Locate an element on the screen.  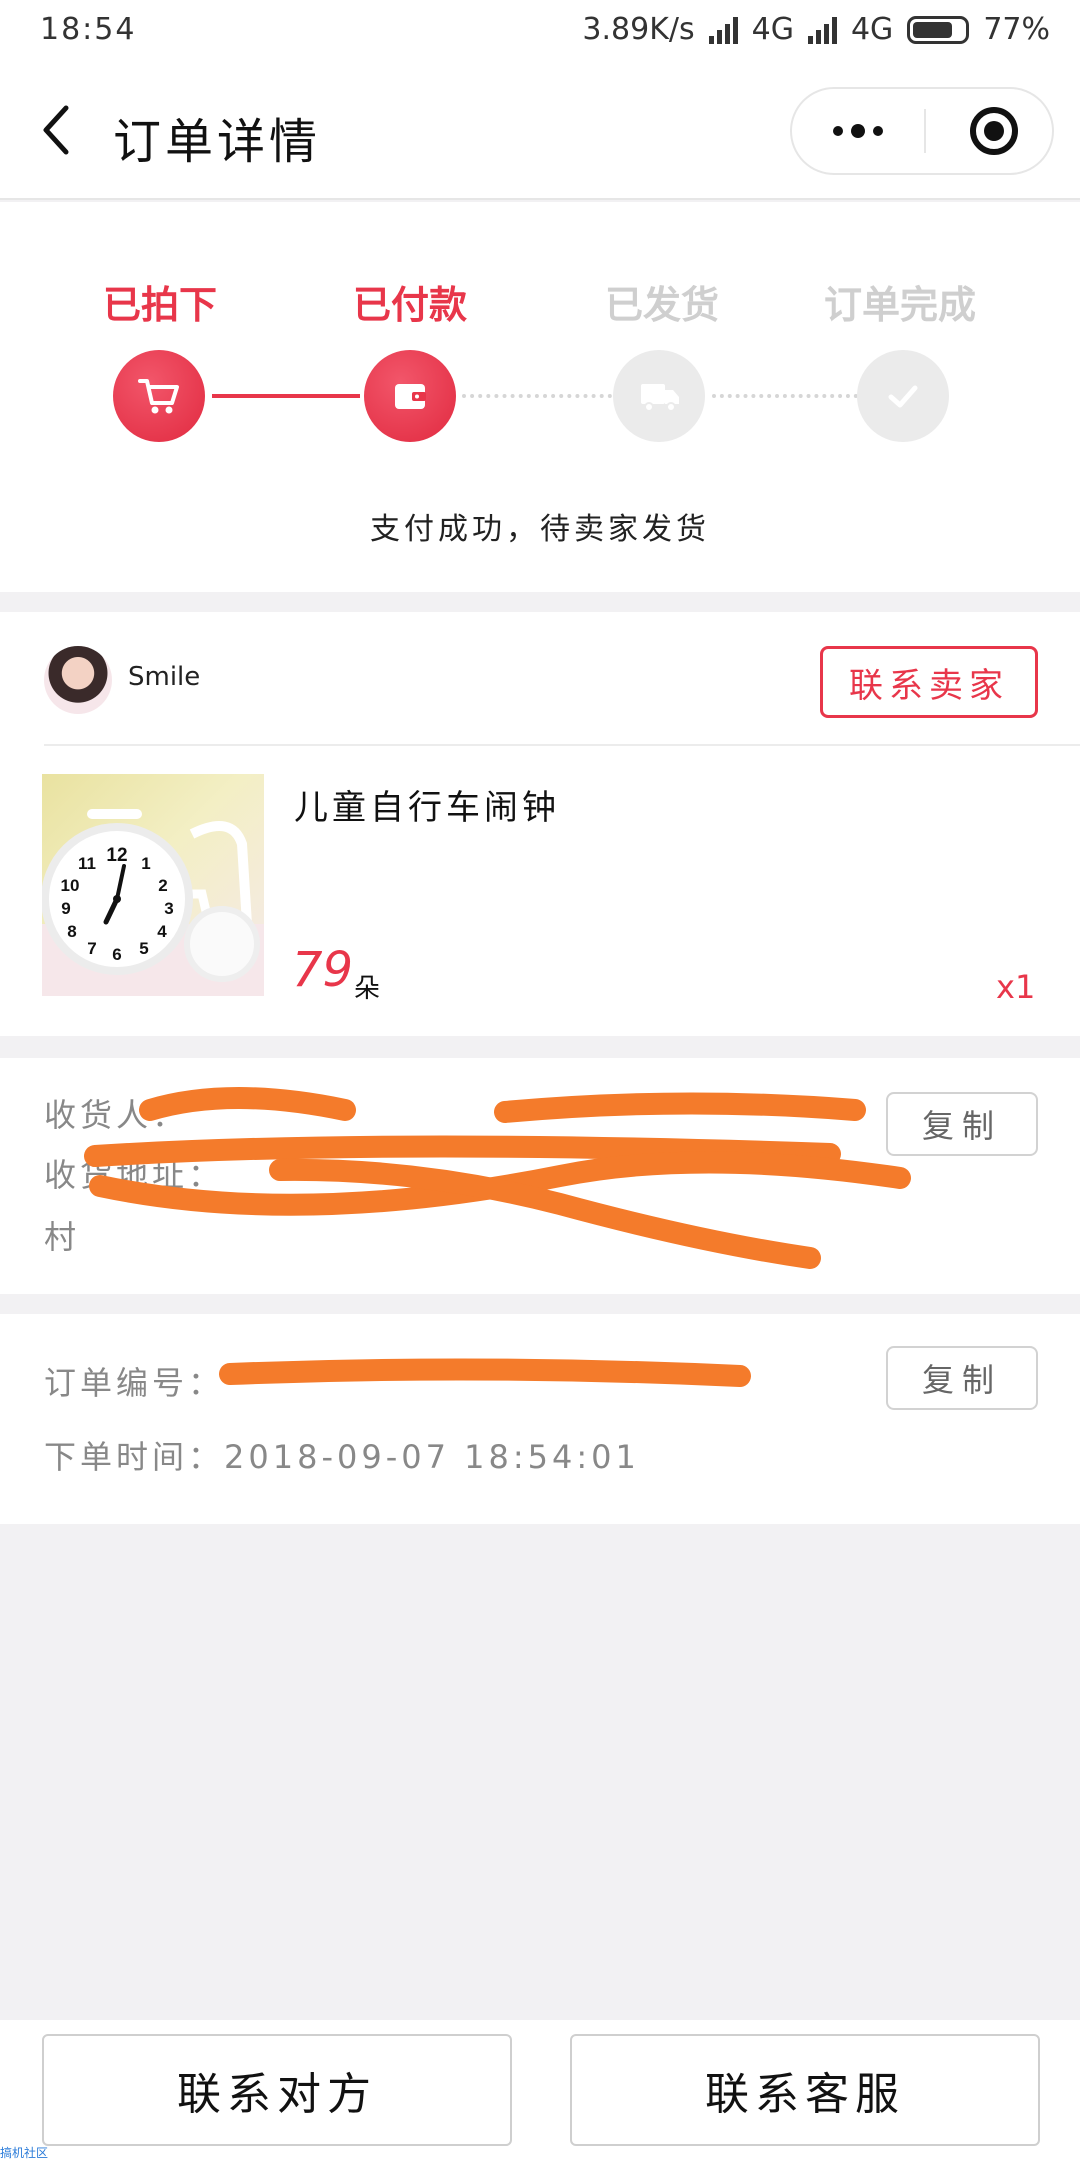
svg-text: 7 is located at coordinates (91, 948).